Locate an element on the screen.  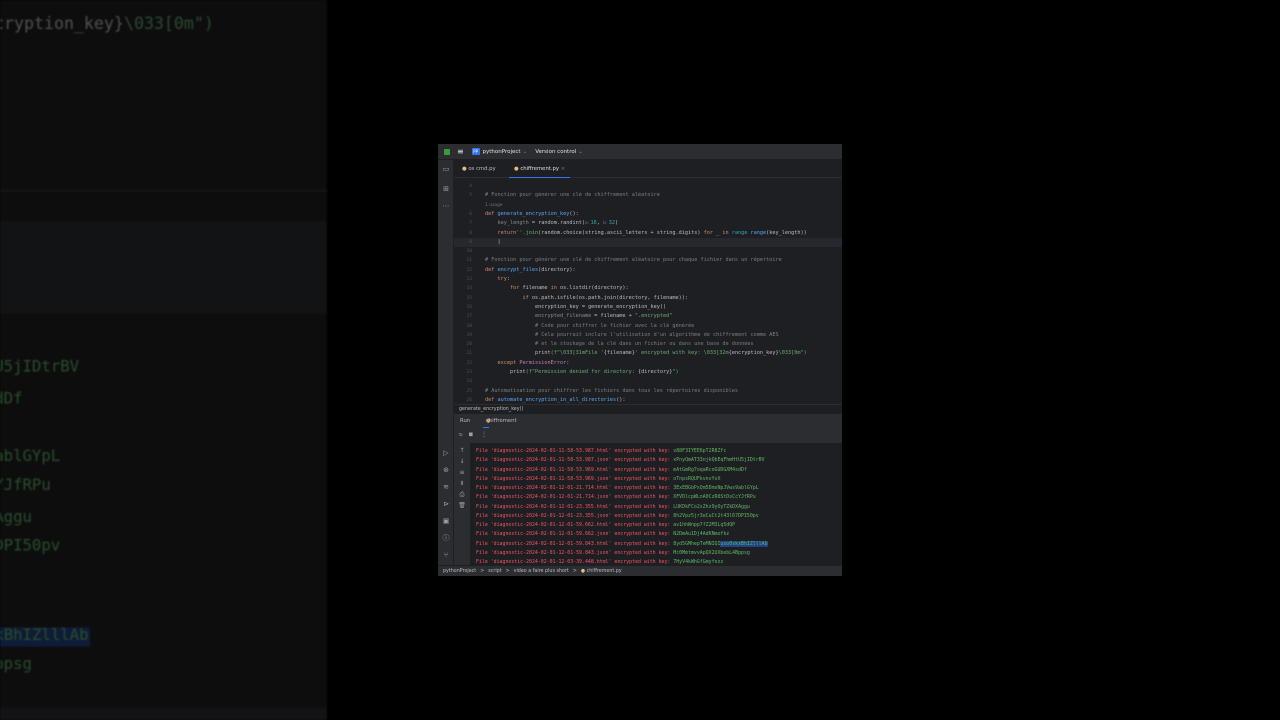
run-tab-chiffrement: ● chiffrement × is located at coordinates (500, 421).